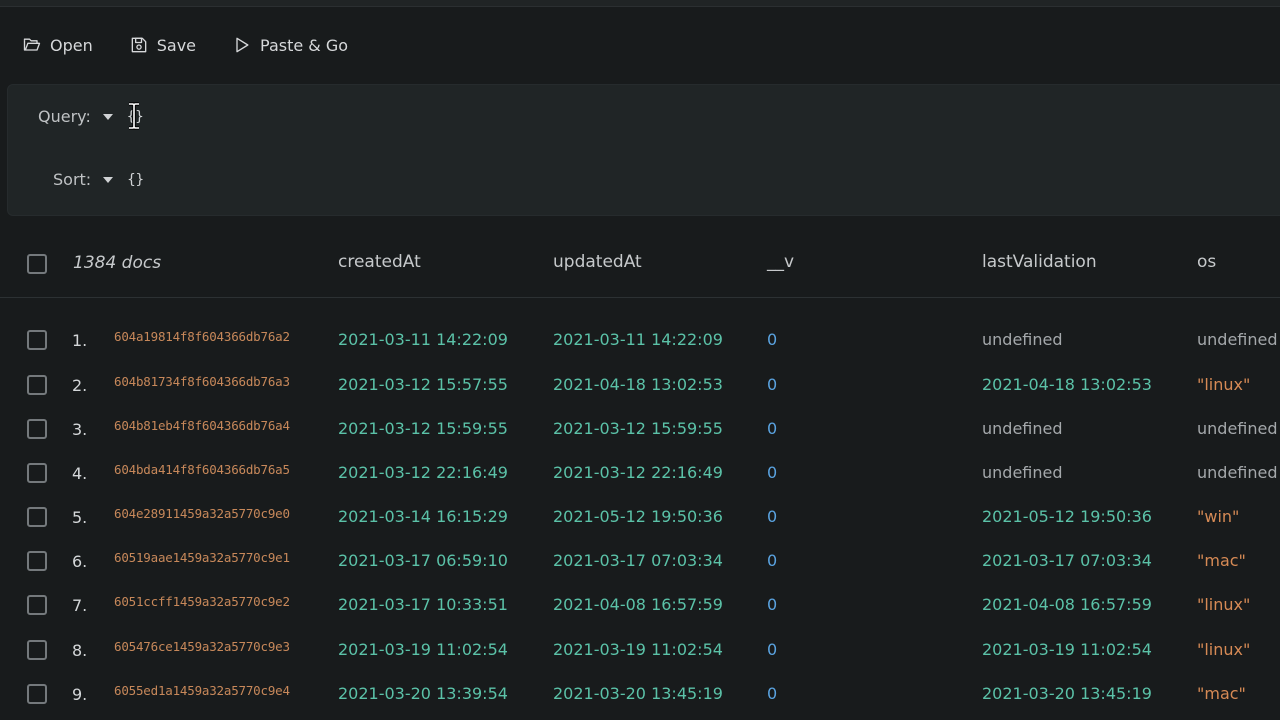  I want to click on object-id: 604bda414f8f604366db76a5, so click(202, 469).